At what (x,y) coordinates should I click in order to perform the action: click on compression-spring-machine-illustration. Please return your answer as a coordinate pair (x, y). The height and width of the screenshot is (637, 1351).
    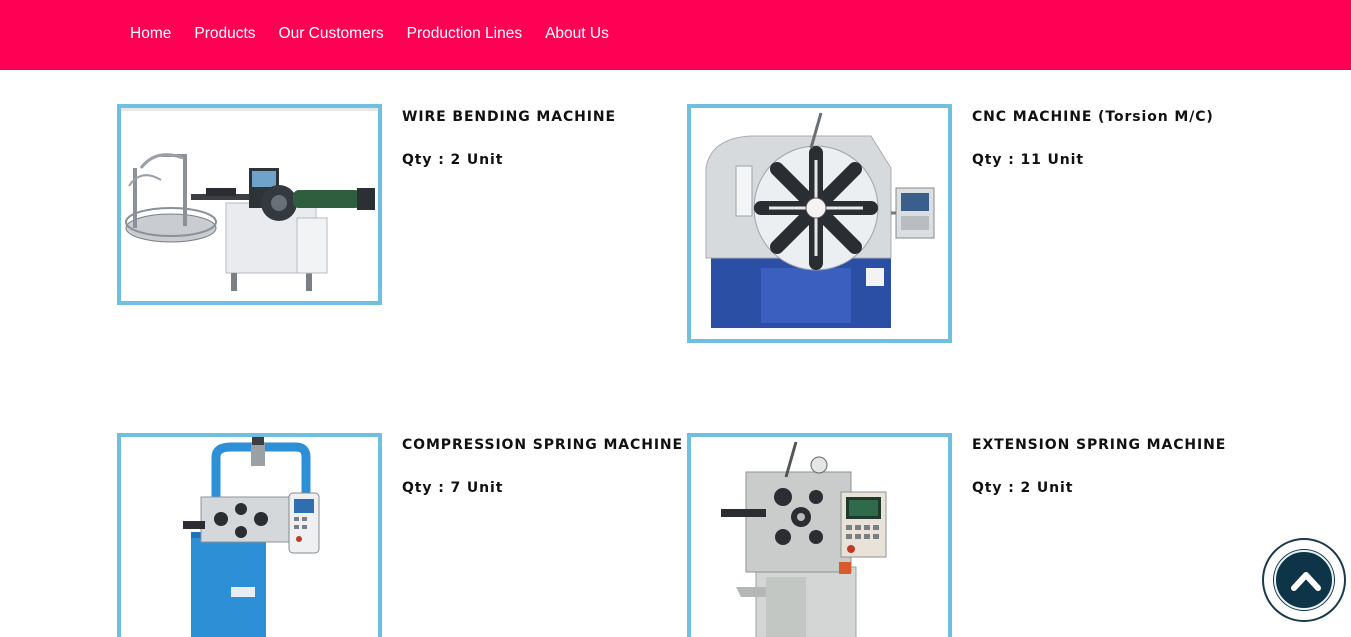
    Looking at the image, I should click on (249, 537).